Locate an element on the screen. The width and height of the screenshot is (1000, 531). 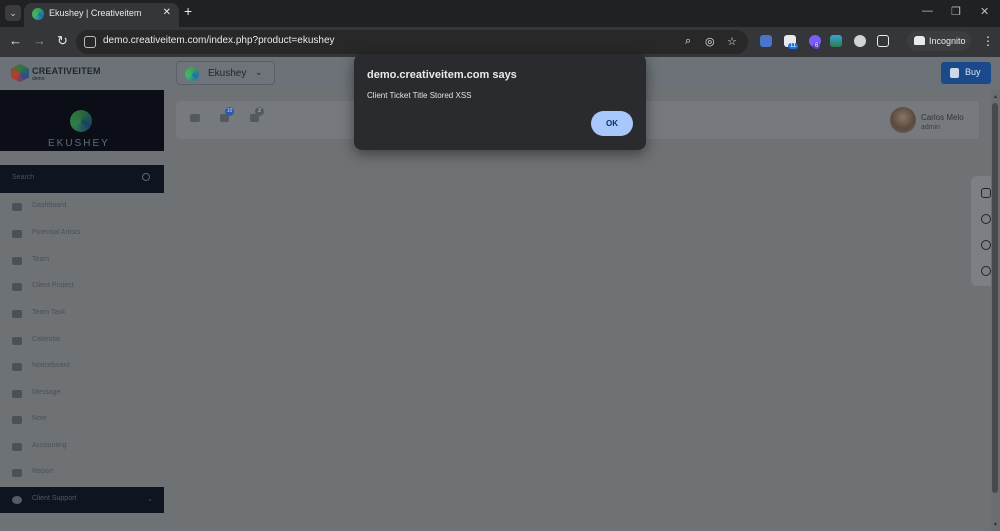
tab-title: Ekushey | Creativeitem is located at coordinates (95, 13).